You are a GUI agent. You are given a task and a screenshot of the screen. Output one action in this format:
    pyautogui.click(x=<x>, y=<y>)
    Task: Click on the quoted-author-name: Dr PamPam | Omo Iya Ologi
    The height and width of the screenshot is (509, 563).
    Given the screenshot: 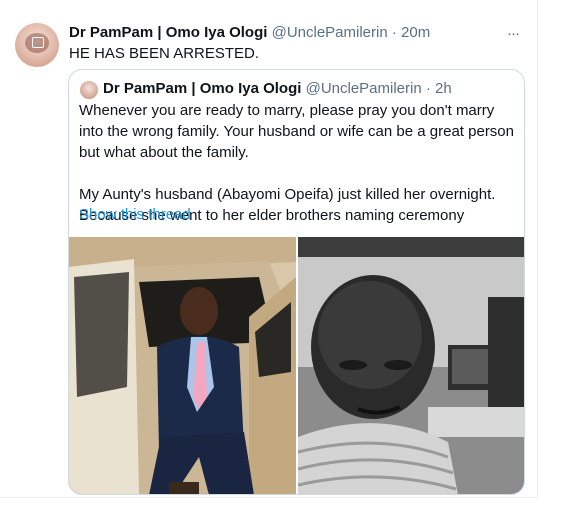 What is the action you would take?
    pyautogui.click(x=202, y=88)
    